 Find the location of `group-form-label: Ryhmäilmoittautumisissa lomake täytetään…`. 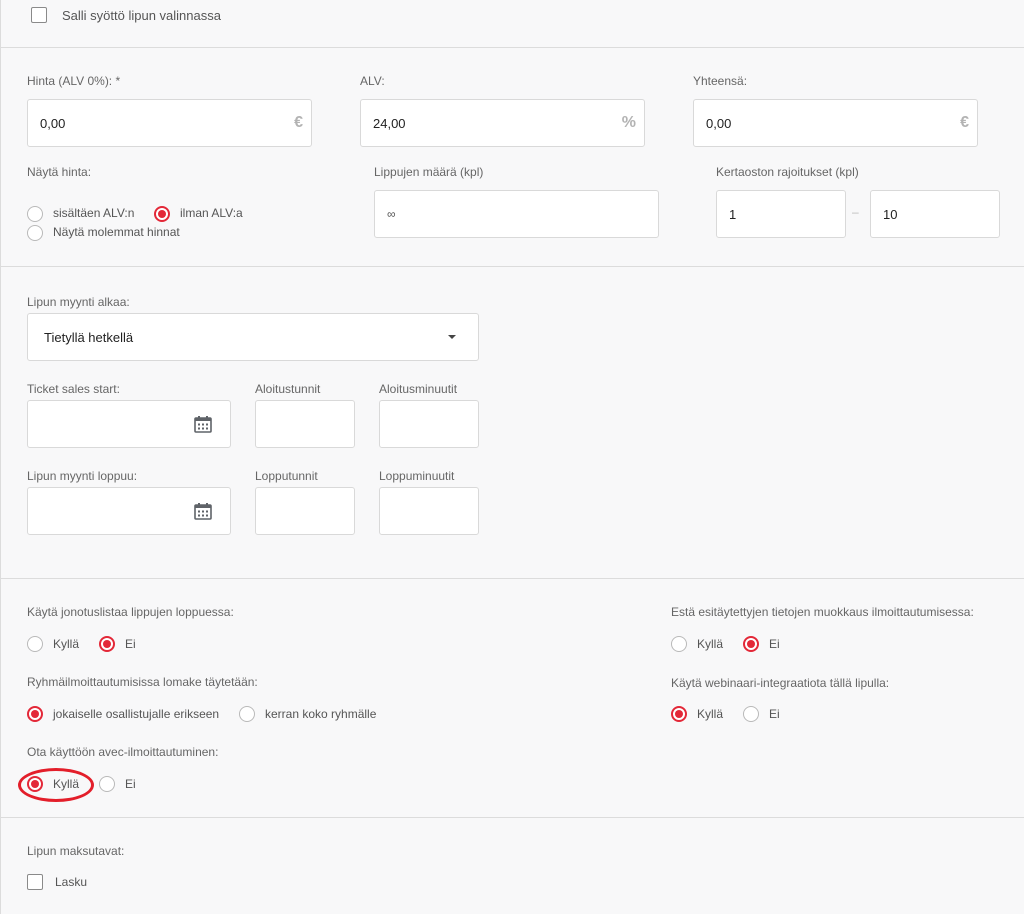

group-form-label: Ryhmäilmoittautumisissa lomake täytetään… is located at coordinates (142, 682).